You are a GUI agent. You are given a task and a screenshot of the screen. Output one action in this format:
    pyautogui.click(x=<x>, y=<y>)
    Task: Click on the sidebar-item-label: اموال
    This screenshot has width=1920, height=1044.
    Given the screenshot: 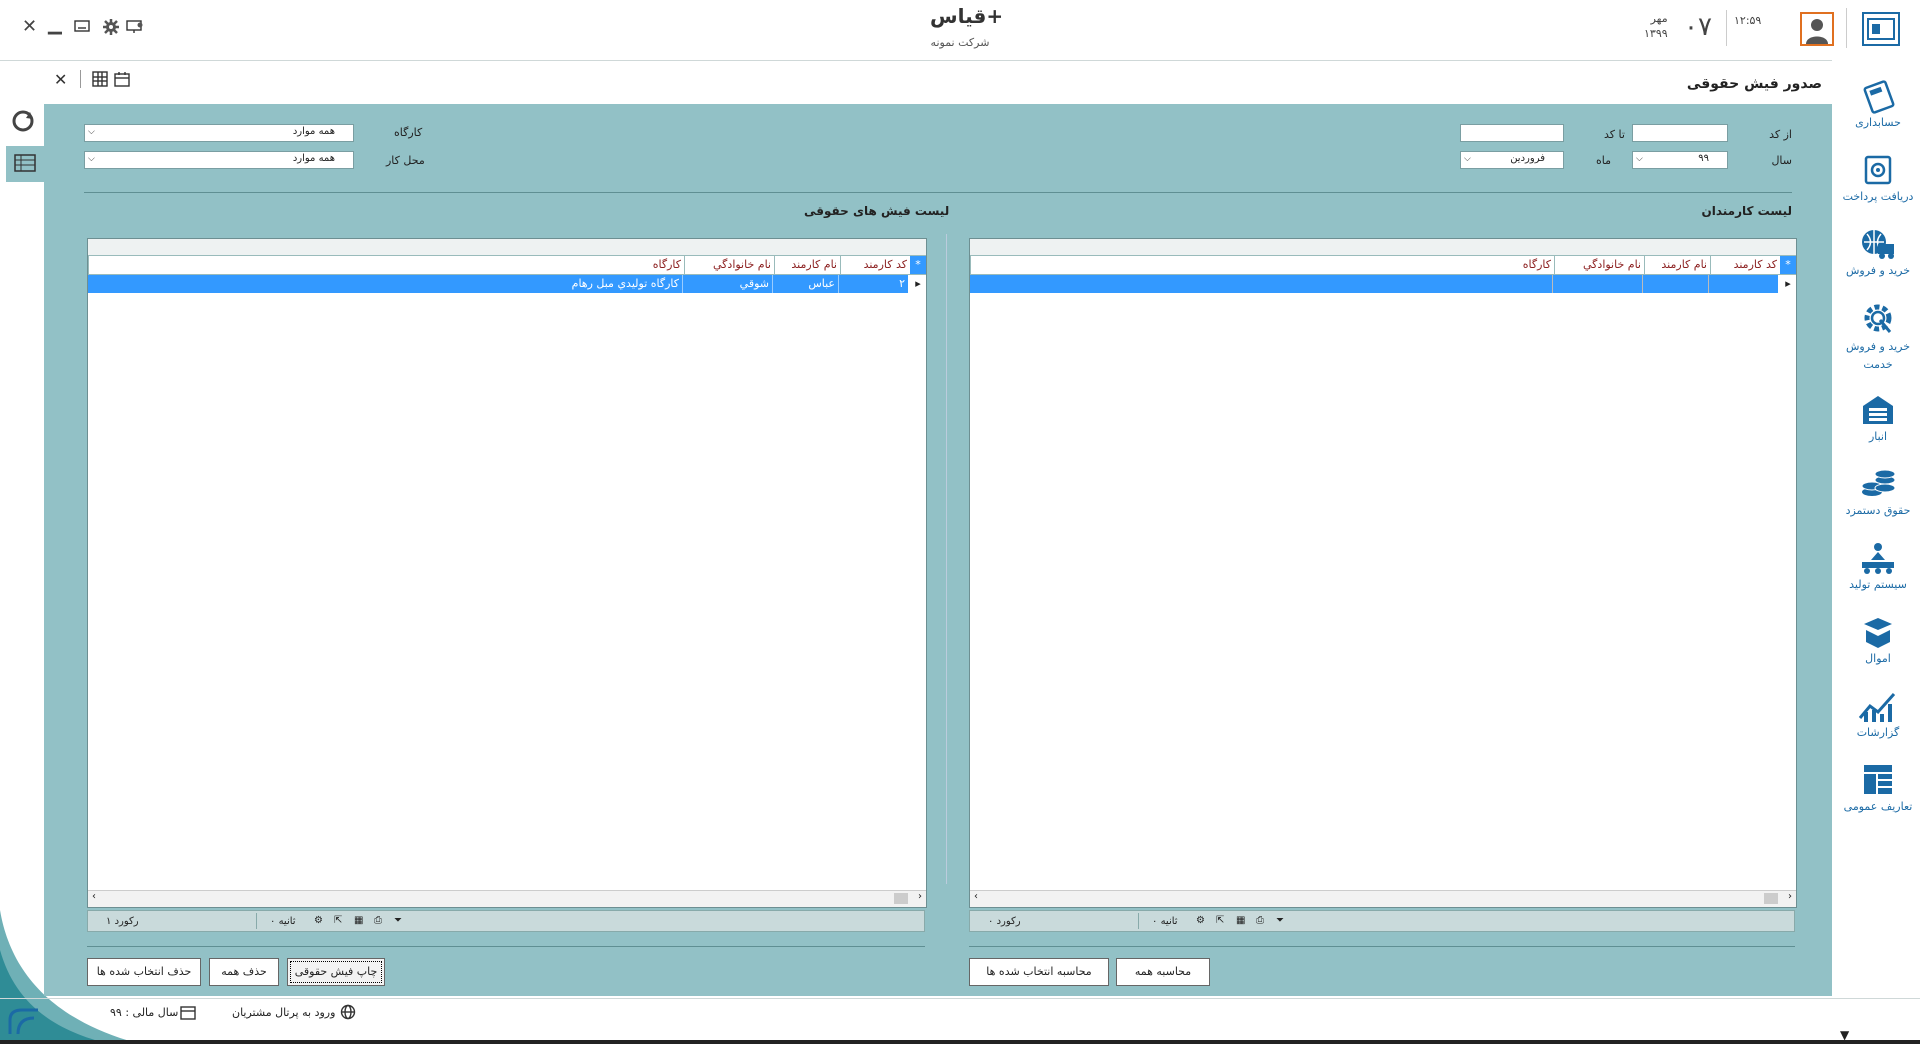 What is the action you would take?
    pyautogui.click(x=1878, y=658)
    